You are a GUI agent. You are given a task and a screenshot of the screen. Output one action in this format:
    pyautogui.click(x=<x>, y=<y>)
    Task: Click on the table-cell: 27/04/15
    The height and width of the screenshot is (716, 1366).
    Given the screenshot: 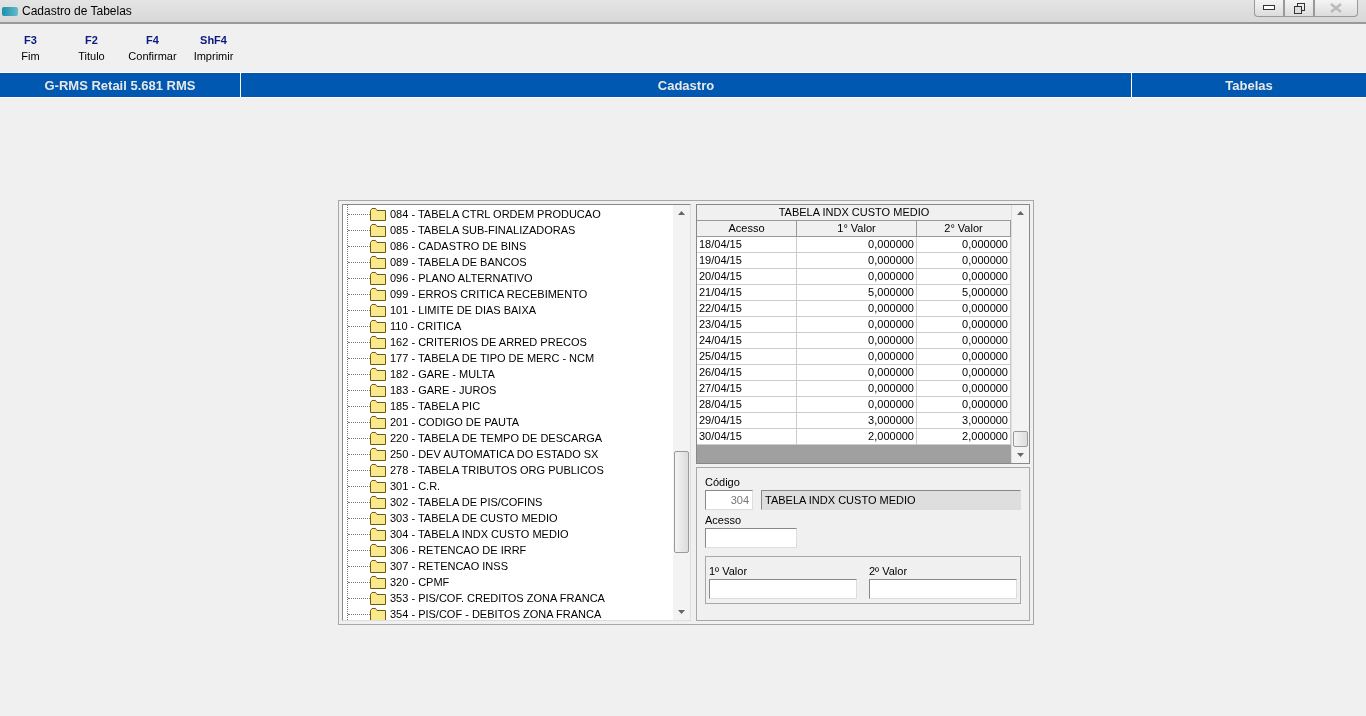 What is the action you would take?
    pyautogui.click(x=747, y=389)
    